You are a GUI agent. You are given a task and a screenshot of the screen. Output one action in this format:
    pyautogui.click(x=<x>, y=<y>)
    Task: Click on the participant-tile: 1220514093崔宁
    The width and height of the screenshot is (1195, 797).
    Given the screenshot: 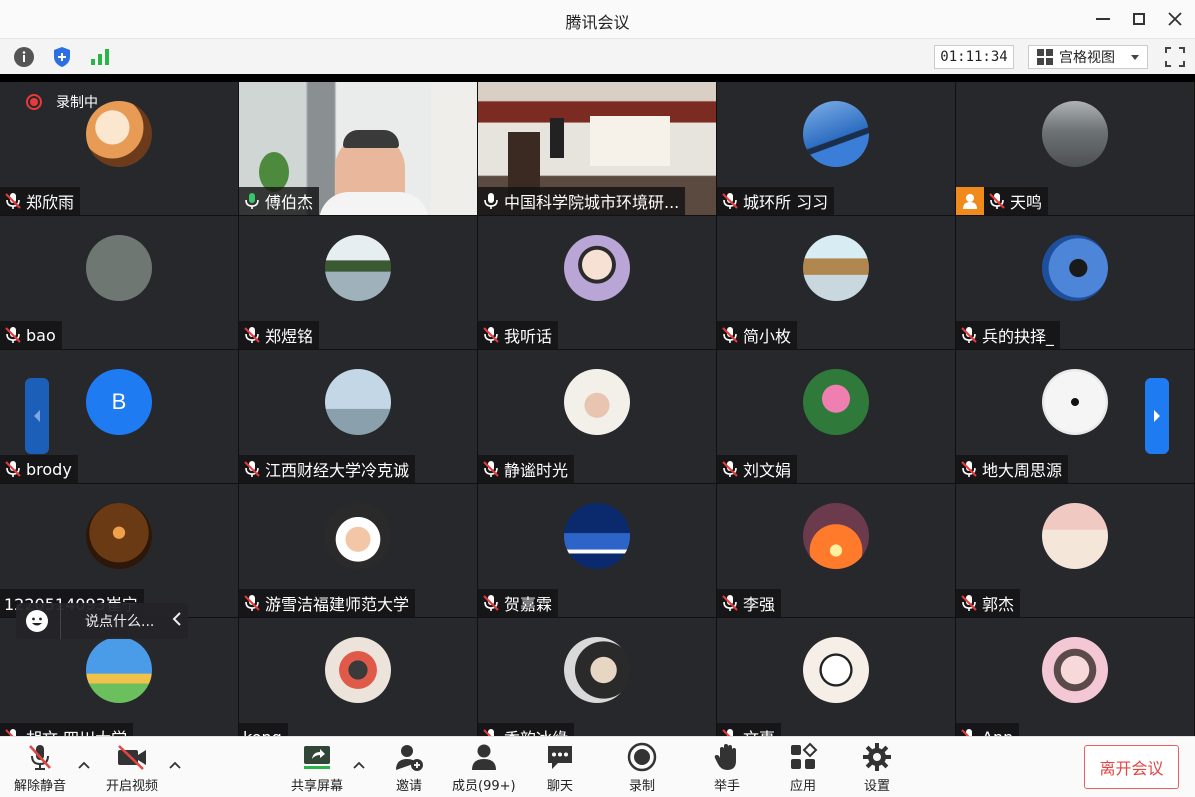 What is the action you would take?
    pyautogui.click(x=119, y=550)
    